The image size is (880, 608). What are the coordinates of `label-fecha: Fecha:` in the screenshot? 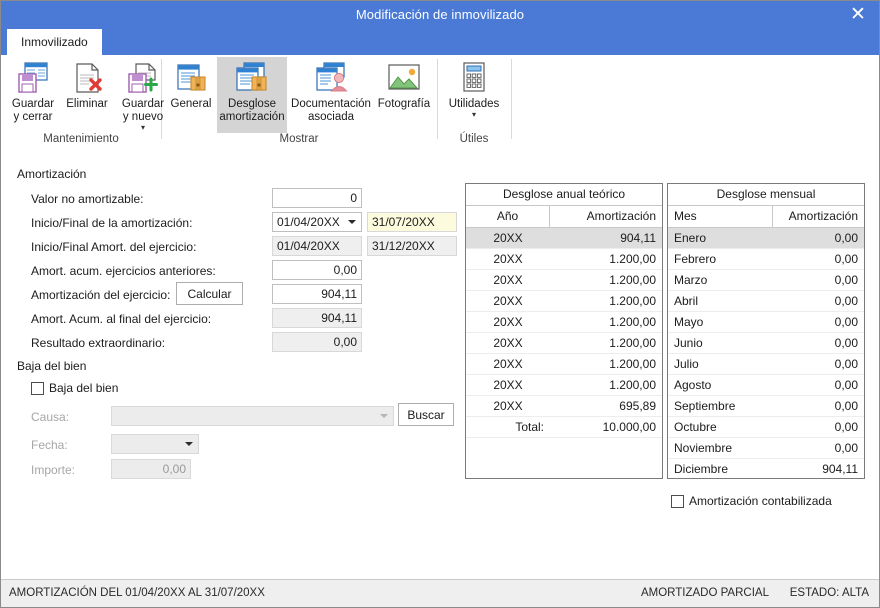 It's located at (49, 445).